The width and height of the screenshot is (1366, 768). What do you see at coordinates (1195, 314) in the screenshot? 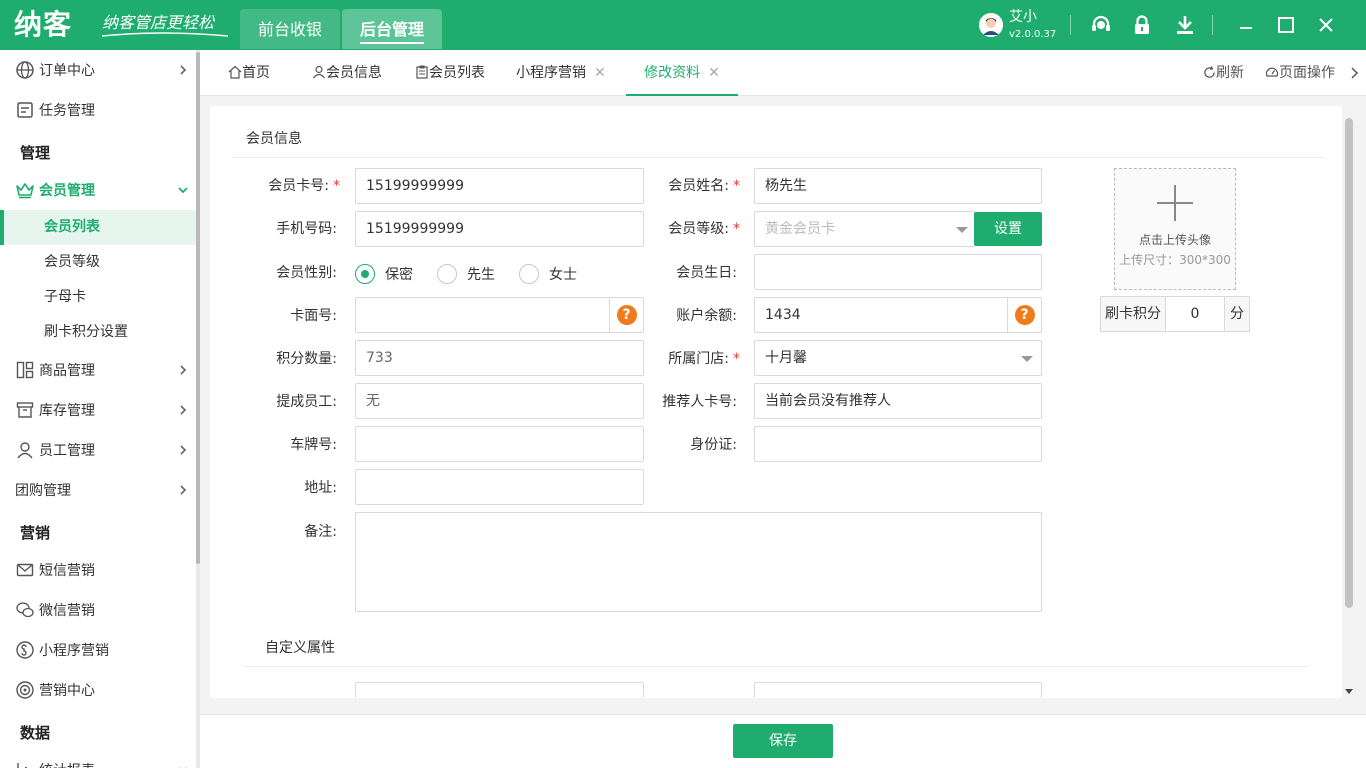
I see `swipe-points-input: 0` at bounding box center [1195, 314].